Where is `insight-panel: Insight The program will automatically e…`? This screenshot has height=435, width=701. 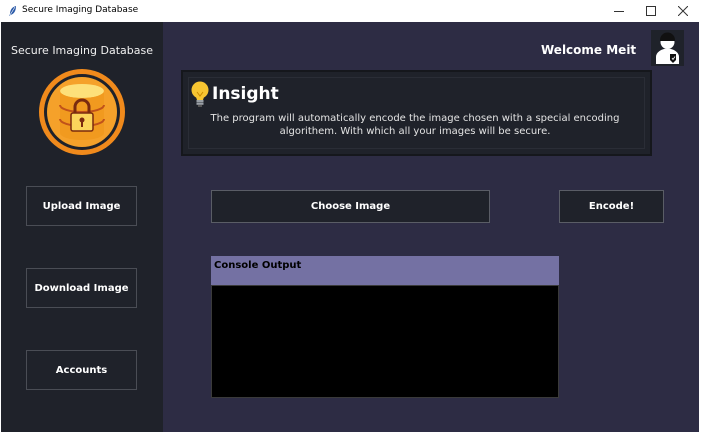
insight-panel: Insight The program will automatically e… is located at coordinates (416, 113).